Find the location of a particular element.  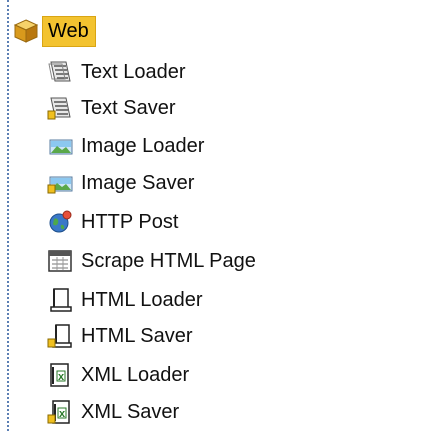

tree-item-scrape-html-page: Scrape HTML Page is located at coordinates (150, 261).